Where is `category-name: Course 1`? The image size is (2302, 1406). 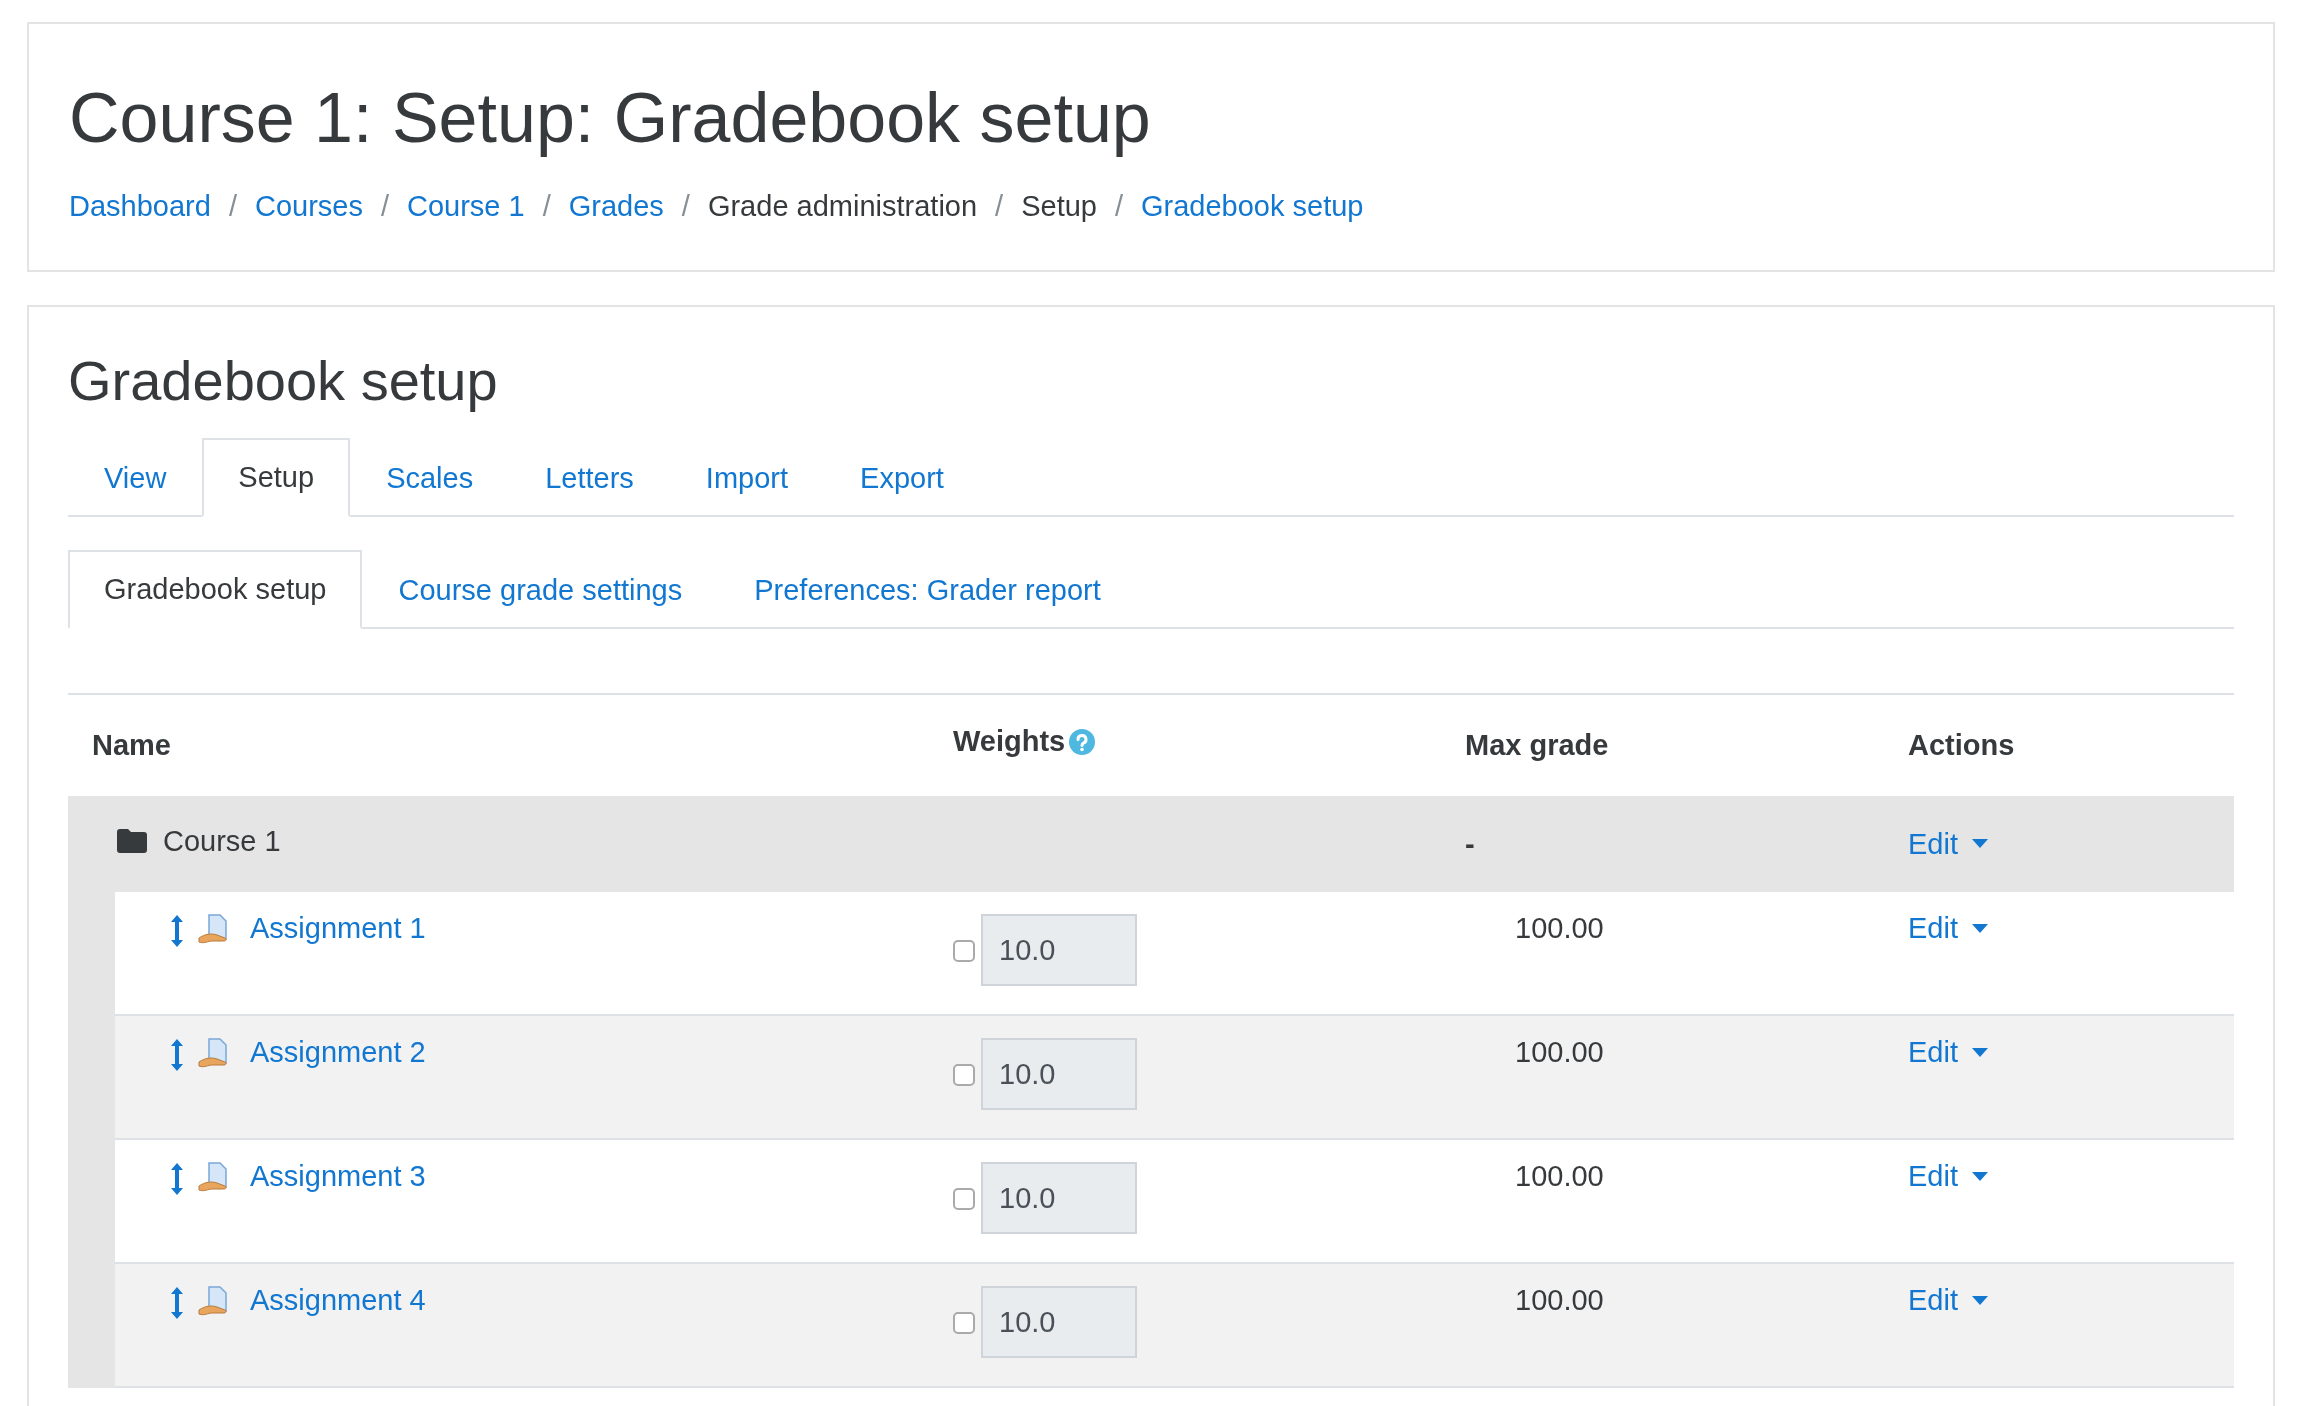
category-name: Course 1 is located at coordinates (222, 841).